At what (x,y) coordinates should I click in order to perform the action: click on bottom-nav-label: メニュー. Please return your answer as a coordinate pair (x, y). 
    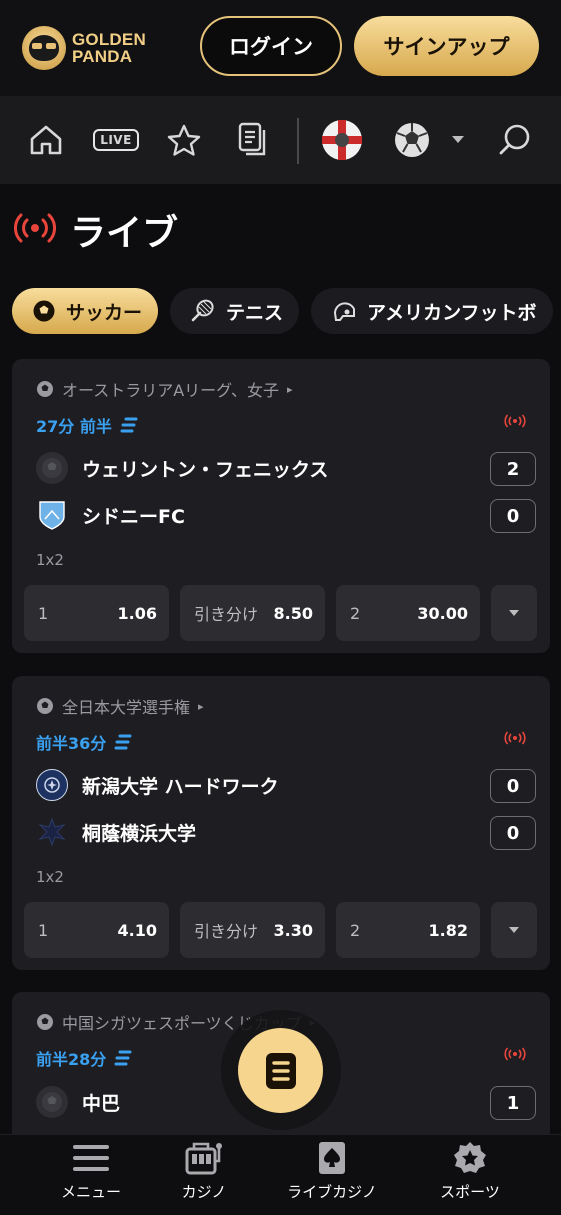
    Looking at the image, I should click on (90, 1192).